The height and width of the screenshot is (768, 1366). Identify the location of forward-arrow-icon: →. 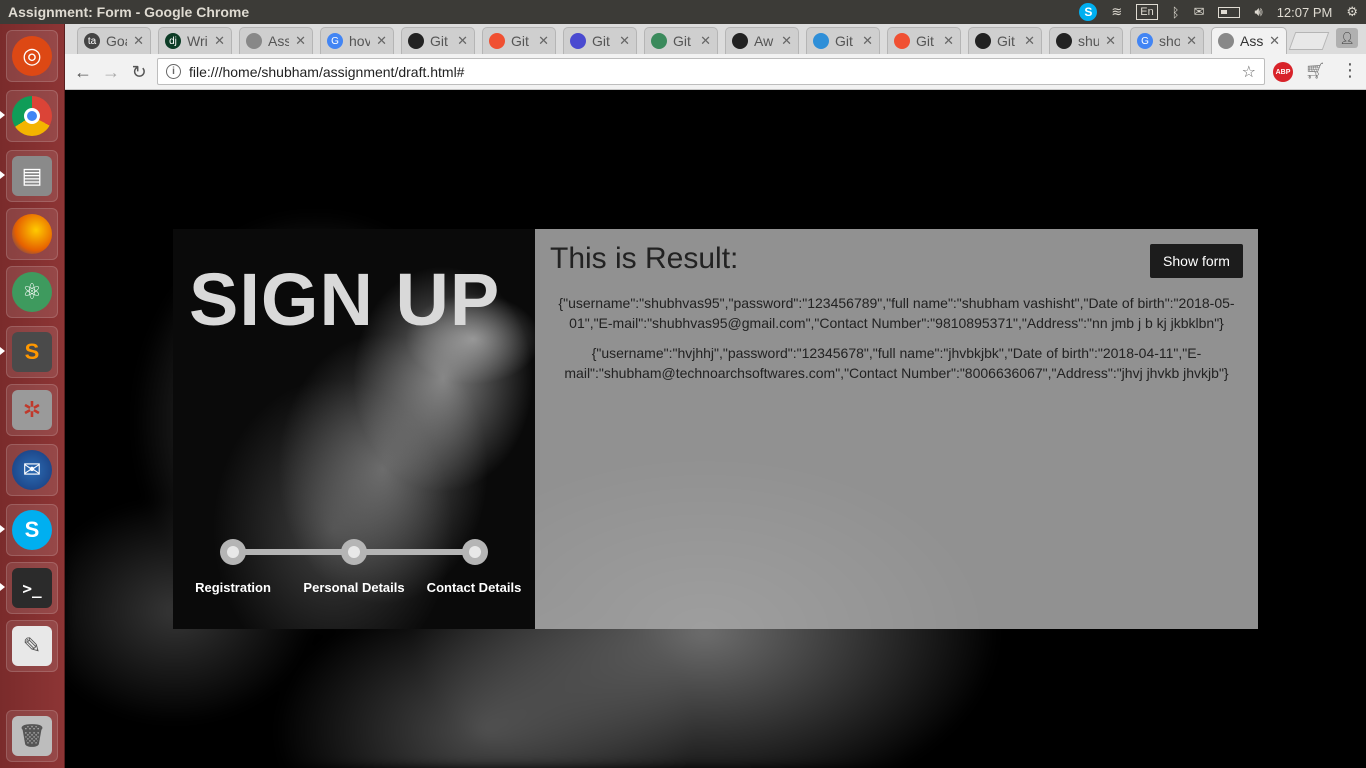
(111, 72).